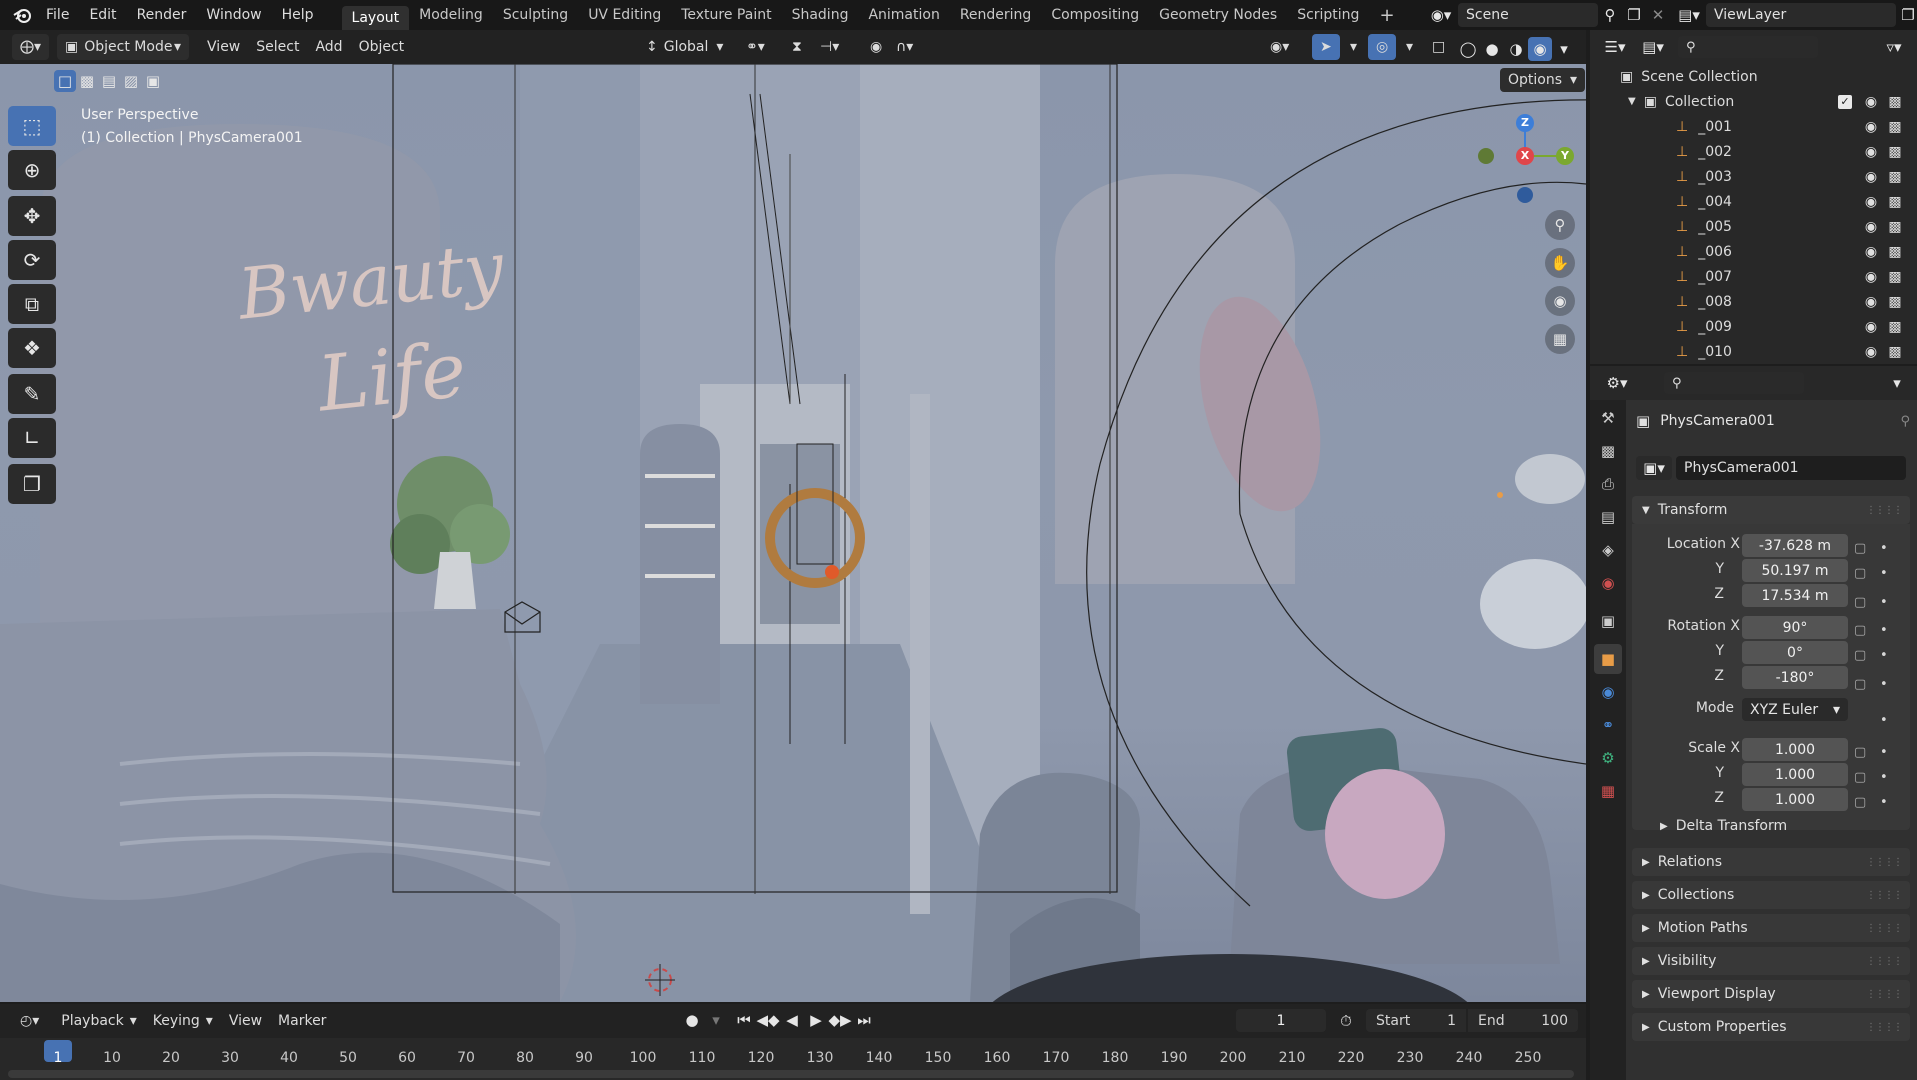 The width and height of the screenshot is (1917, 1080). What do you see at coordinates (1795, 709) in the screenshot?
I see `rotation-mode-dropdown: XYZ Euler ▾` at bounding box center [1795, 709].